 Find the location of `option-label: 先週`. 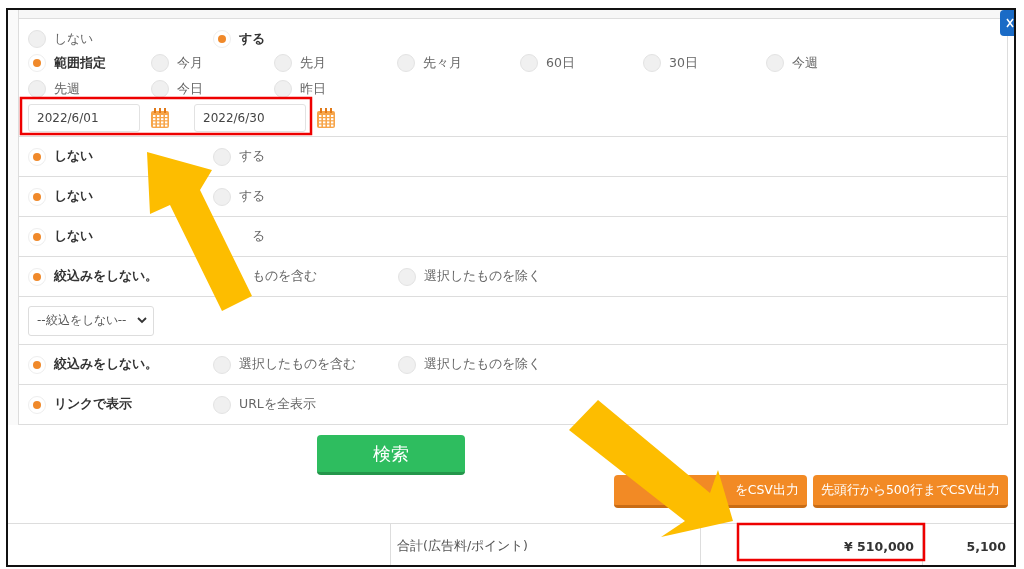

option-label: 先週 is located at coordinates (67, 89).